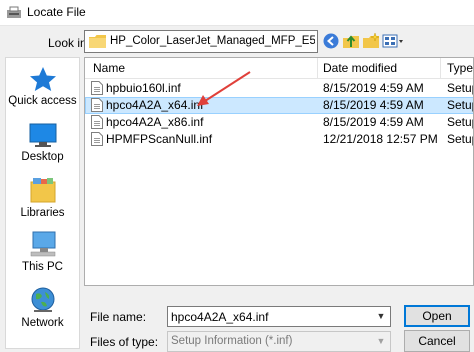  I want to click on filename-input, so click(268, 316).